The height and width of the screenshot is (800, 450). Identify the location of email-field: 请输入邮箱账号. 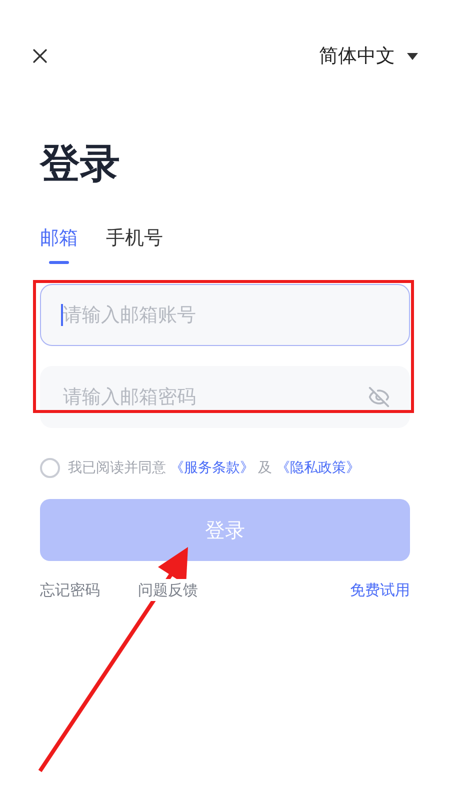
(225, 315).